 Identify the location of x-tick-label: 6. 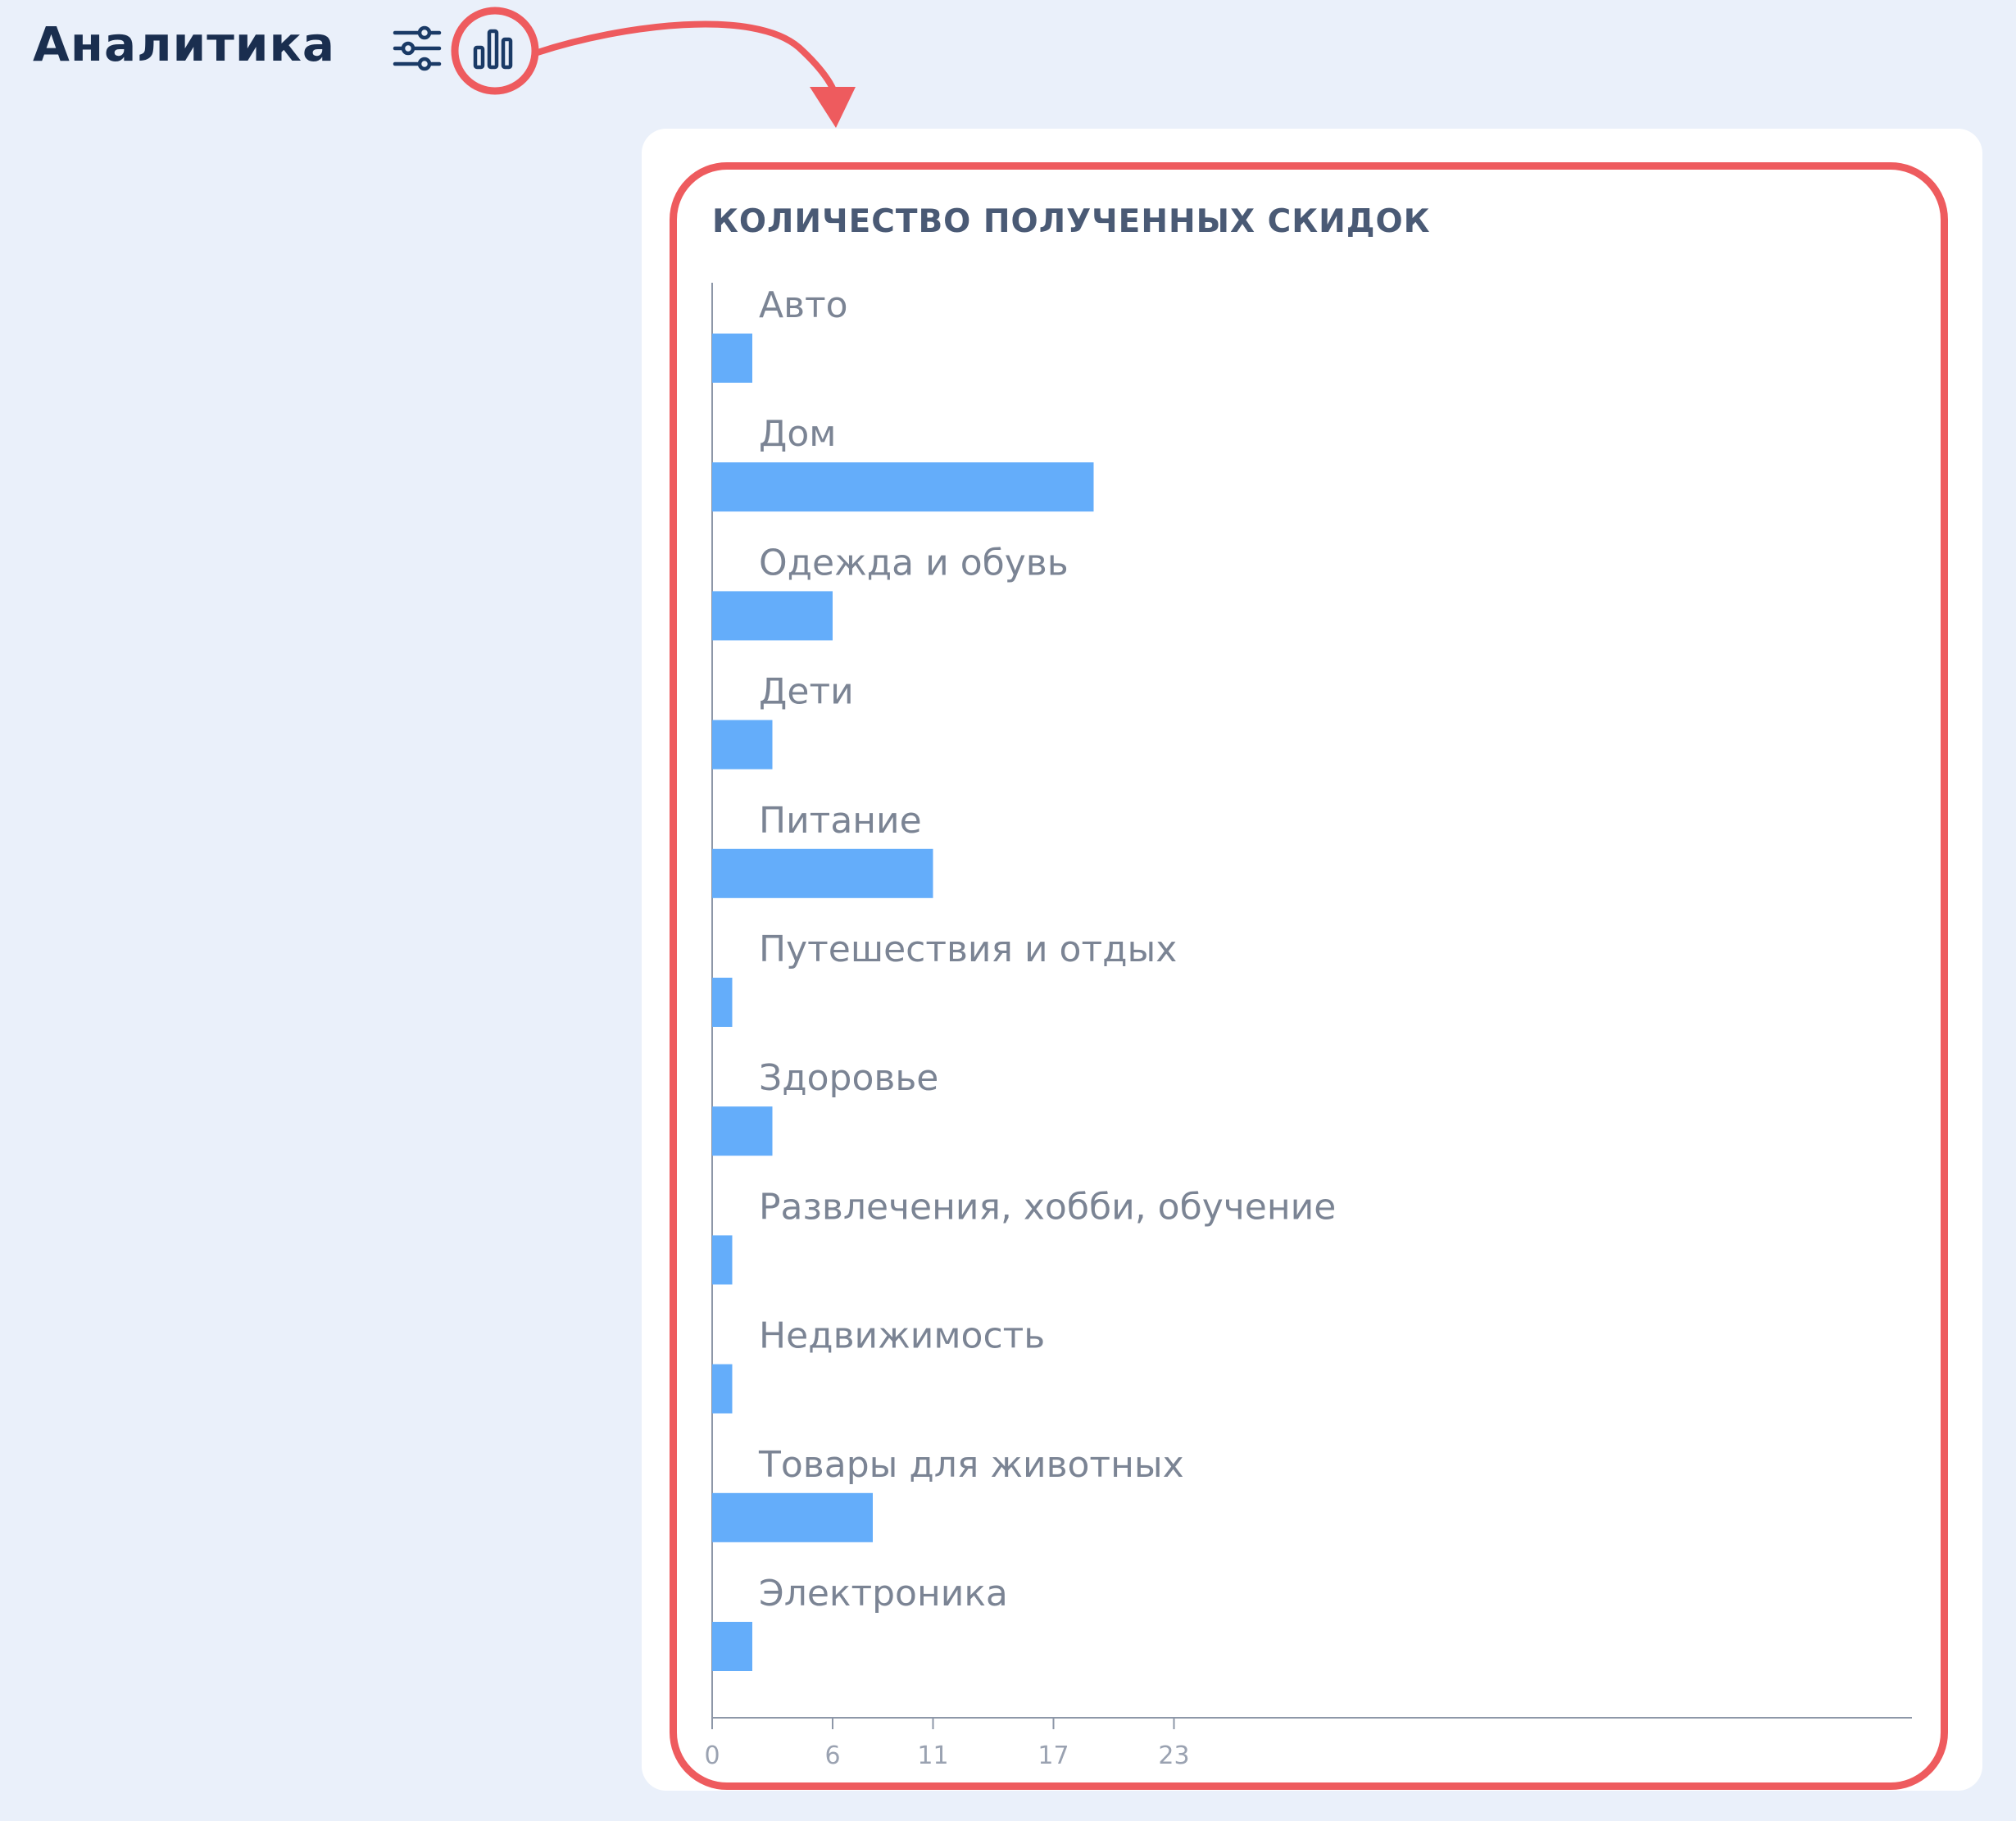
(832, 1756).